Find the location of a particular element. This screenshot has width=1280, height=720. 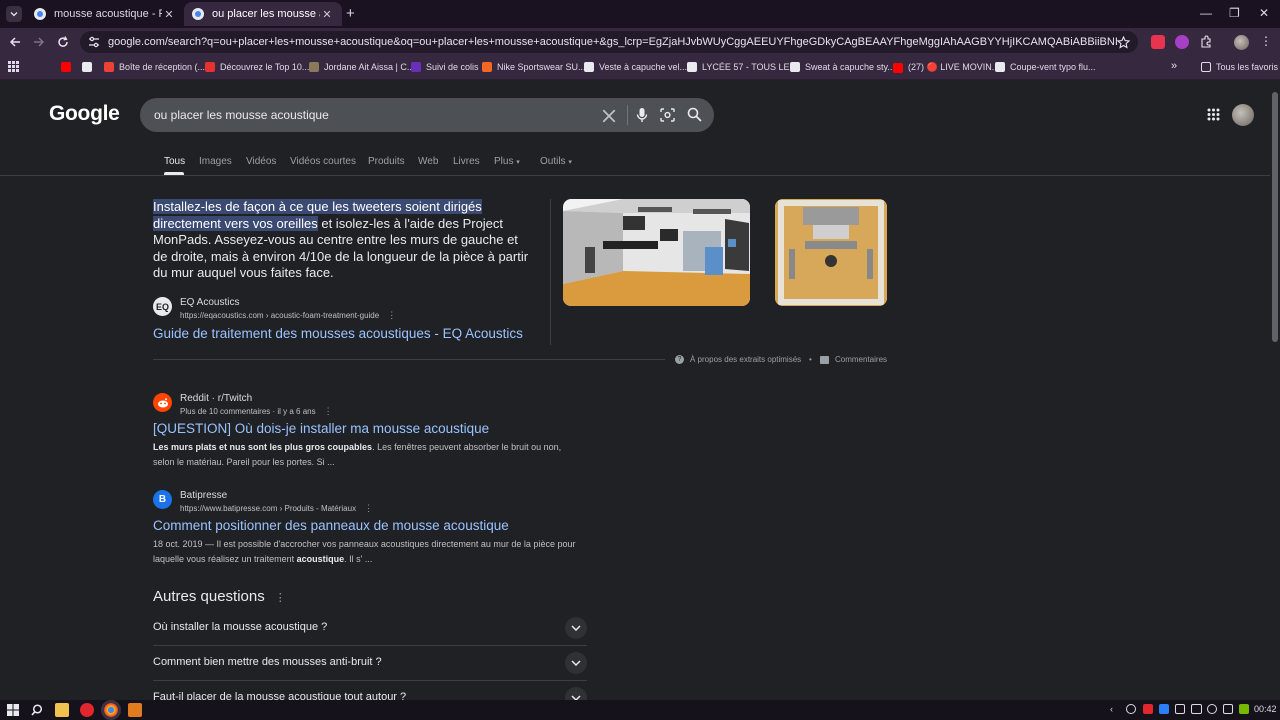

bluetooth-icon is located at coordinates (1164, 709).